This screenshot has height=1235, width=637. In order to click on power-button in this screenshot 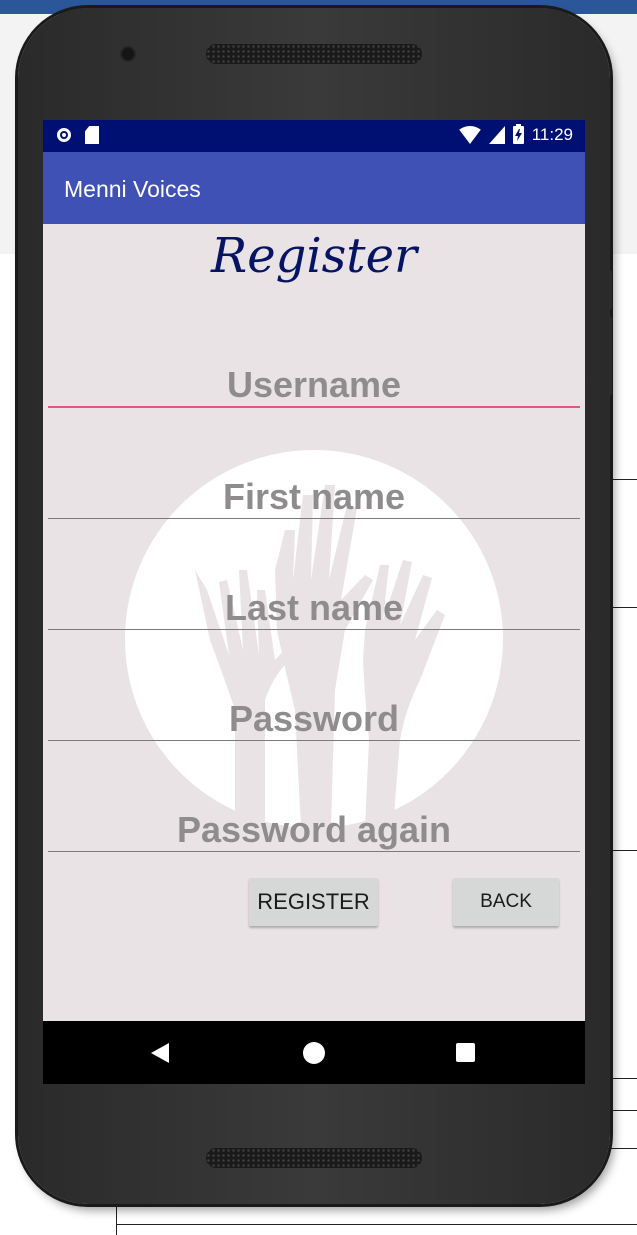, I will do `click(609, 290)`.